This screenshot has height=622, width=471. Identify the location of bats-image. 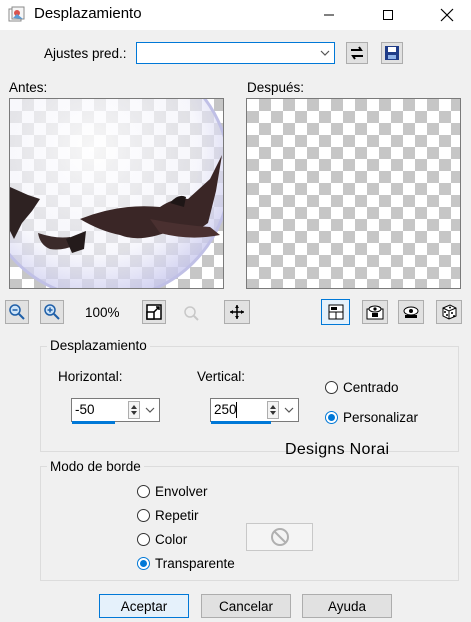
(116, 193).